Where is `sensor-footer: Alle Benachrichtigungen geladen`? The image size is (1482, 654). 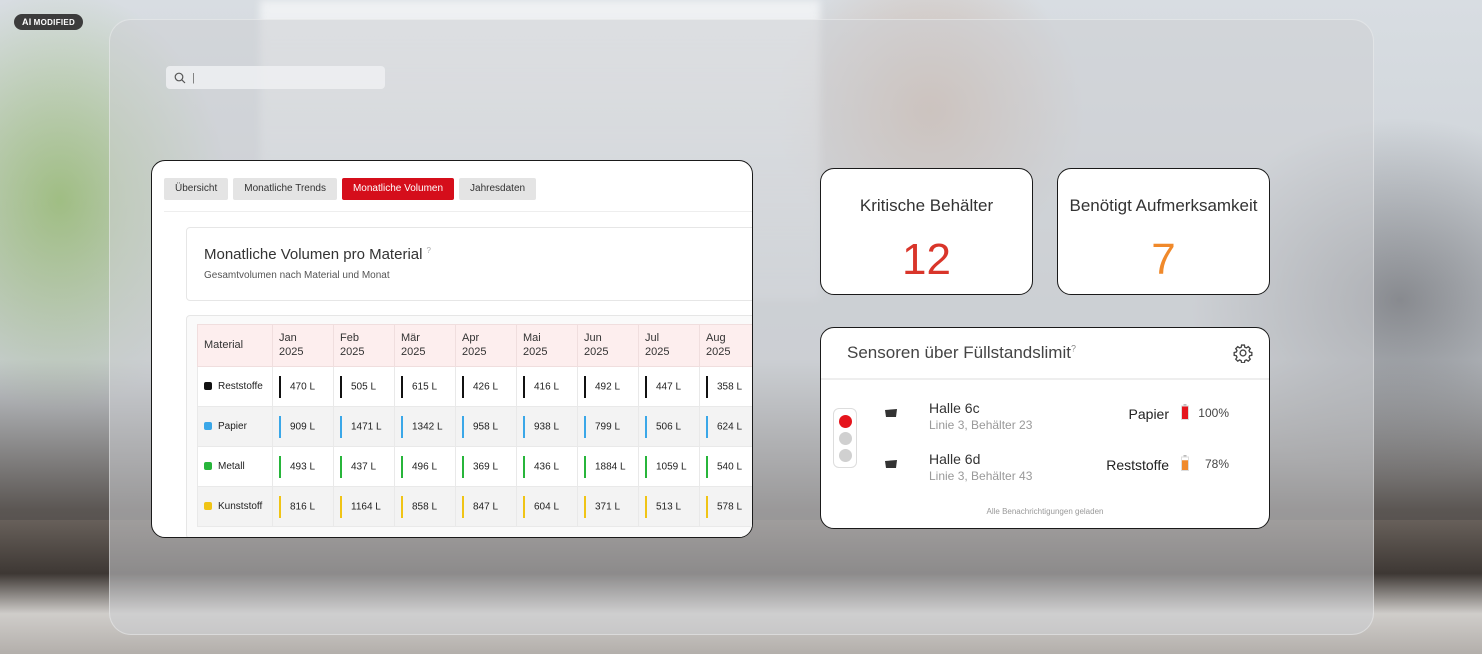 sensor-footer: Alle Benachrichtigungen geladen is located at coordinates (1045, 511).